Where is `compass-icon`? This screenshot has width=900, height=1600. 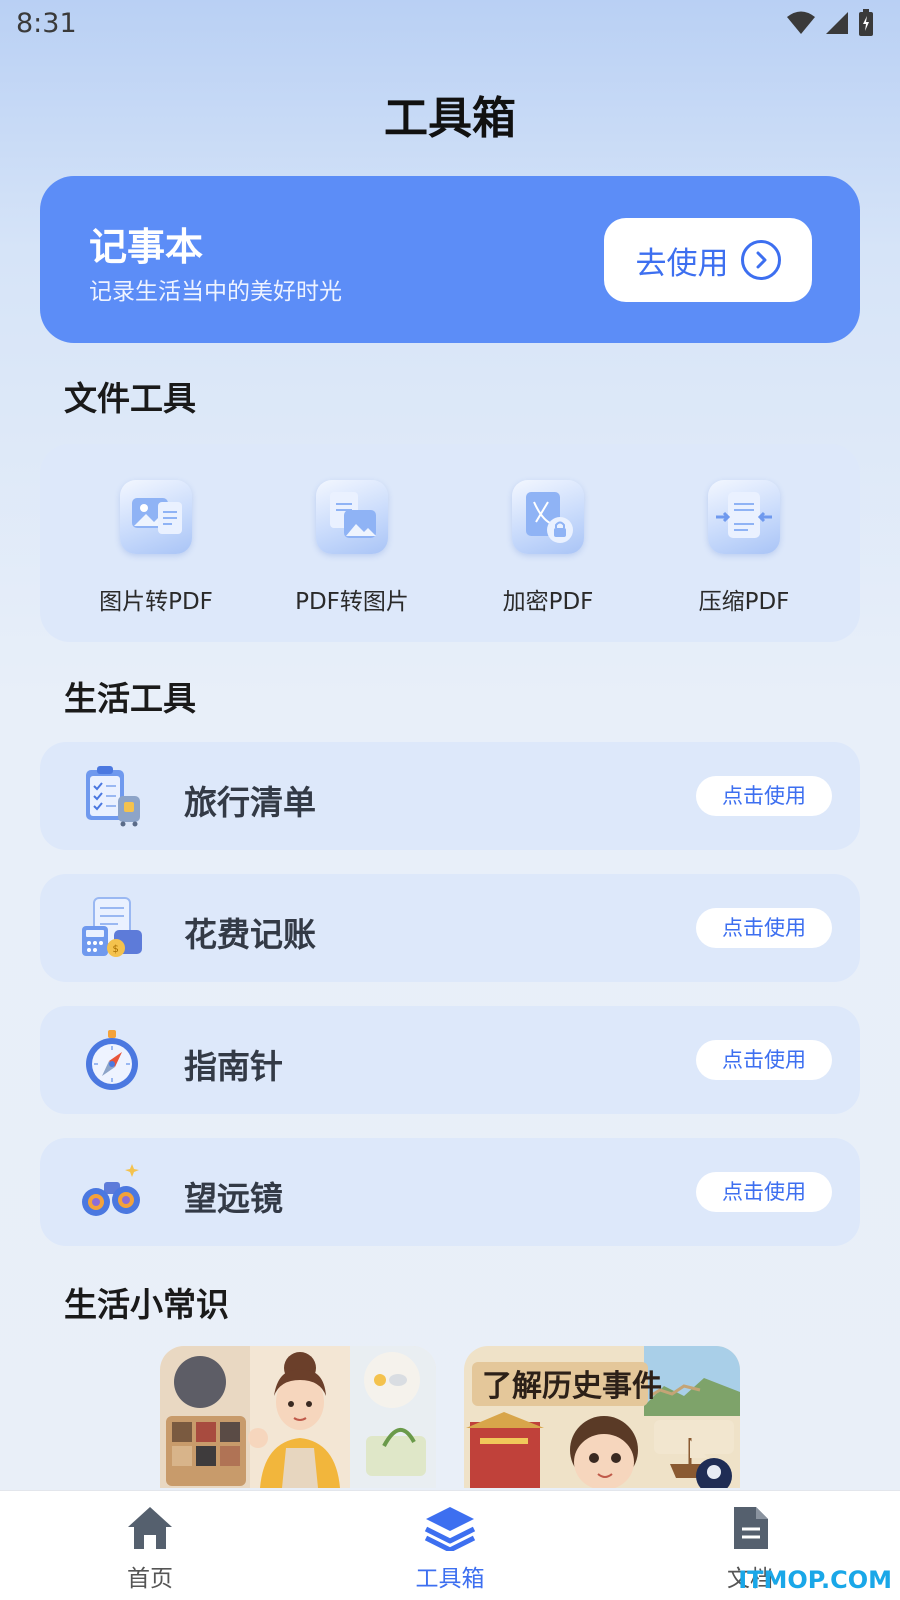 compass-icon is located at coordinates (112, 1060).